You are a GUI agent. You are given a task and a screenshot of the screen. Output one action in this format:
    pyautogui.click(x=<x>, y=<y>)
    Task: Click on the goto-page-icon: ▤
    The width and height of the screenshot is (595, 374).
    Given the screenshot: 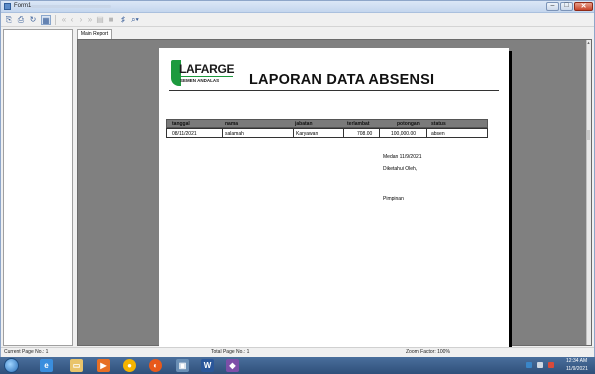 What is the action you would take?
    pyautogui.click(x=100, y=20)
    